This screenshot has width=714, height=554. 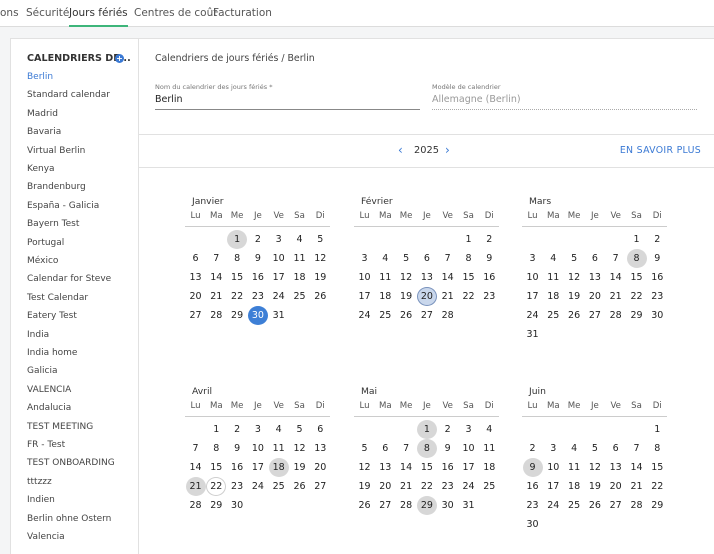 What do you see at coordinates (595, 315) in the screenshot?
I see `calendar-day: 27` at bounding box center [595, 315].